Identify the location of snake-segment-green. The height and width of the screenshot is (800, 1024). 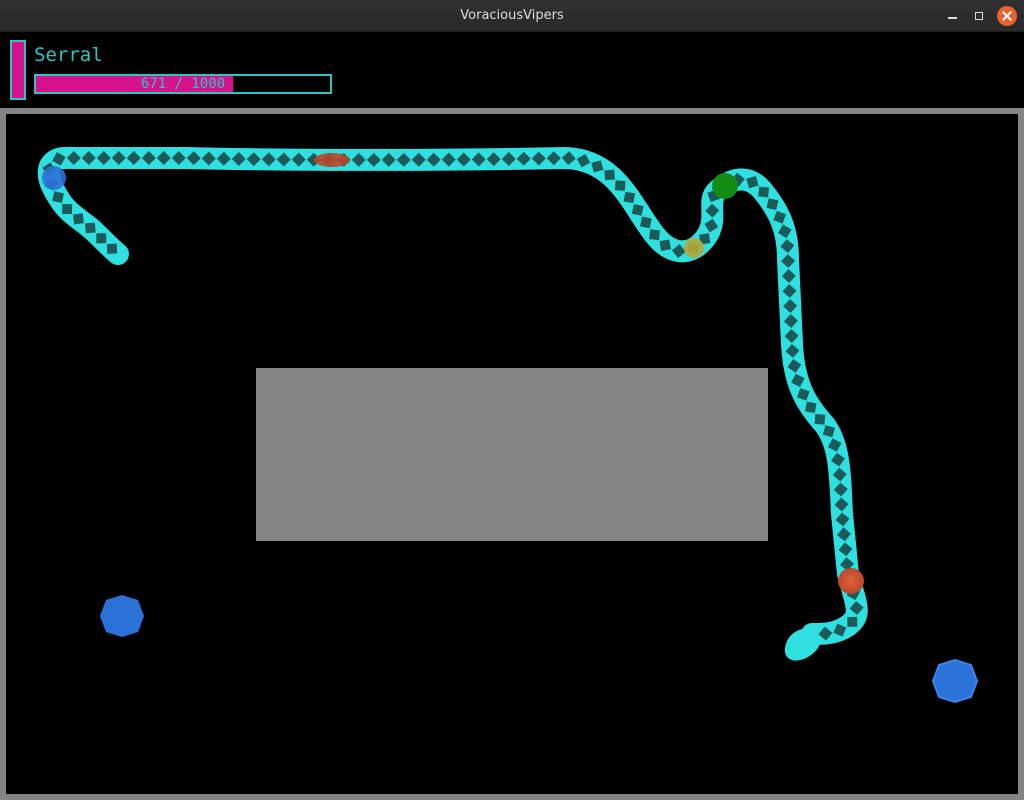
(725, 186).